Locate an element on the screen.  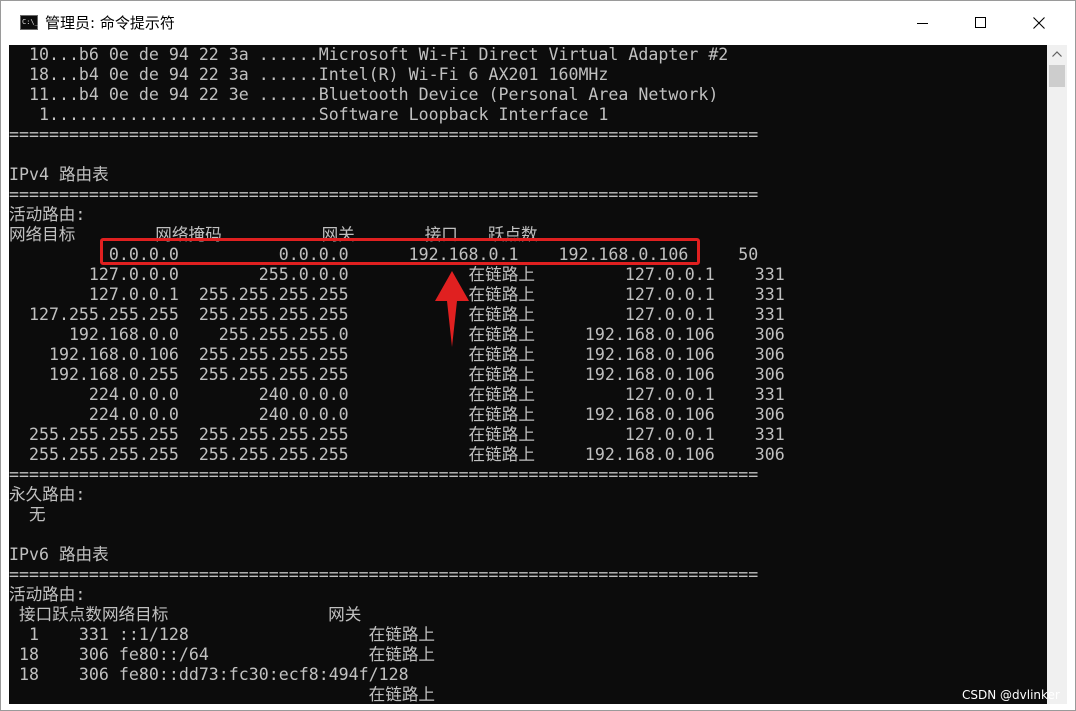
minimize-icon is located at coordinates (922, 23).